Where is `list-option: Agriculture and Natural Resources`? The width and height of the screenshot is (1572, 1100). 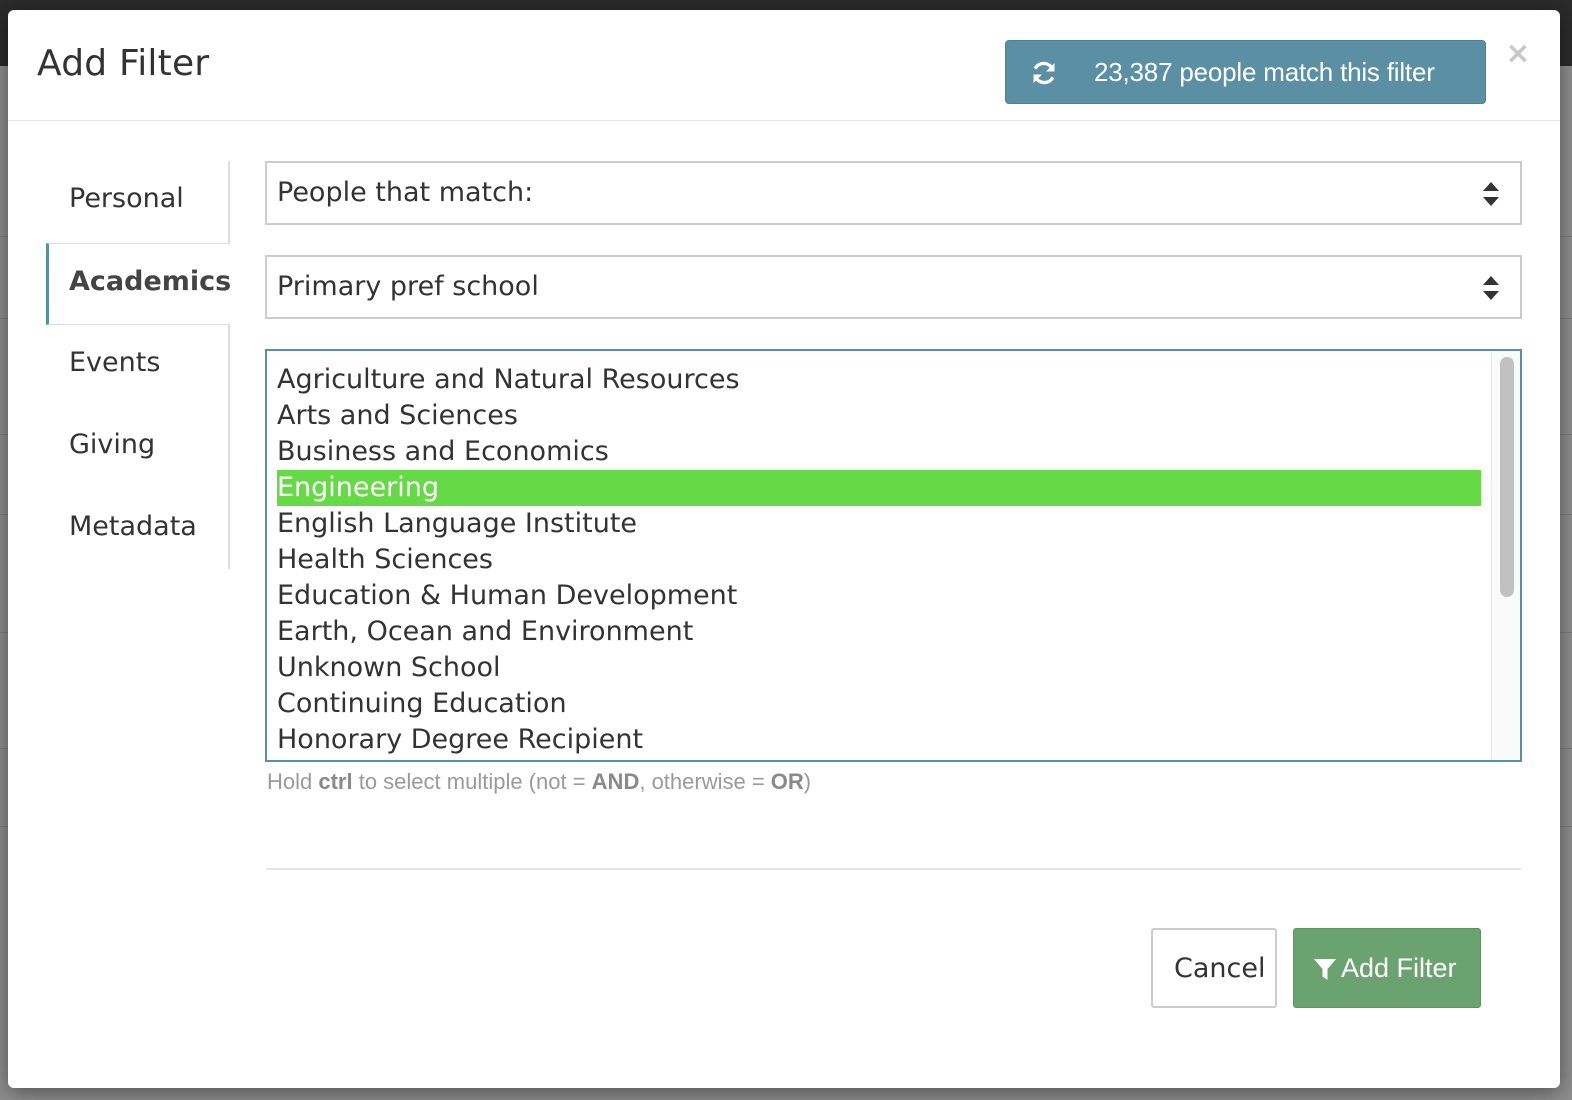 list-option: Agriculture and Natural Resources is located at coordinates (879, 380).